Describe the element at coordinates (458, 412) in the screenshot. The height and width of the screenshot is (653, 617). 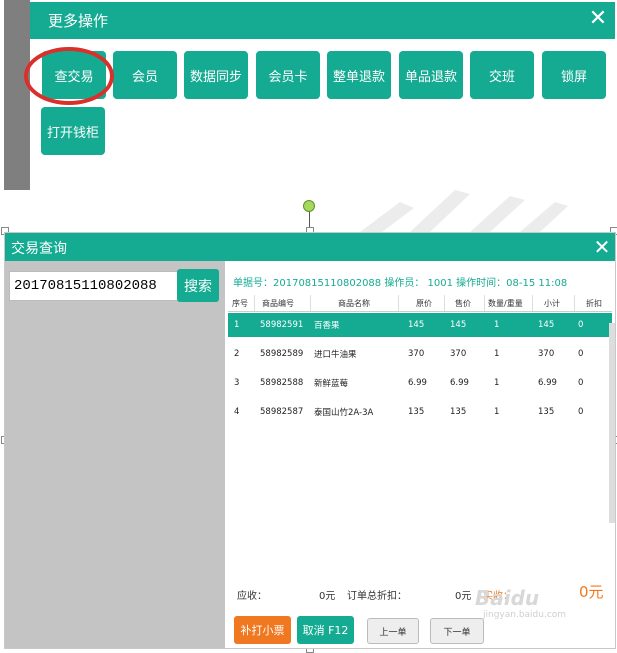
I see `cell-sale-price: 135` at that location.